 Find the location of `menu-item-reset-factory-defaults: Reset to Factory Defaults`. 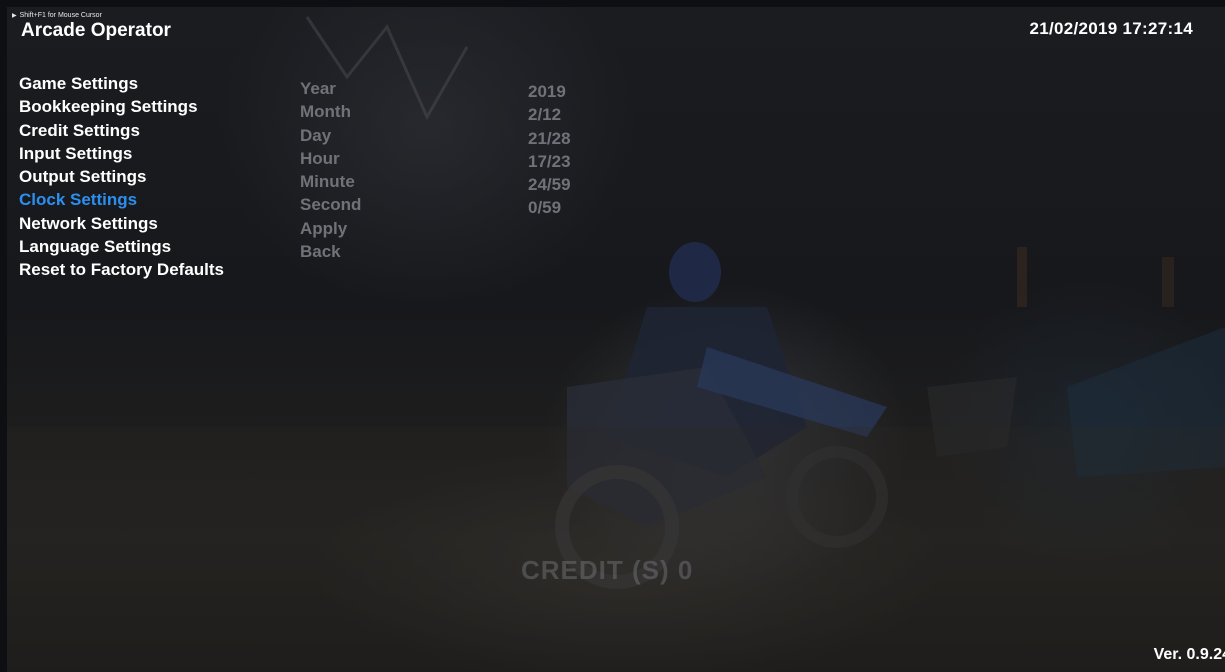

menu-item-reset-factory-defaults: Reset to Factory Defaults is located at coordinates (121, 269).